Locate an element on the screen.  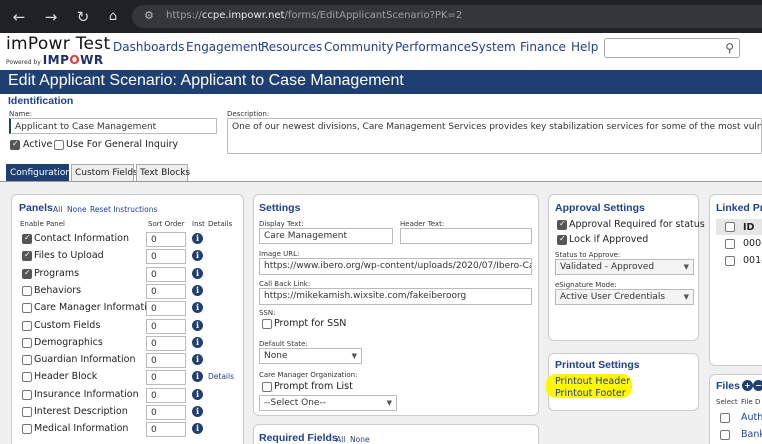
file-row-link: Auth is located at coordinates (751, 417).